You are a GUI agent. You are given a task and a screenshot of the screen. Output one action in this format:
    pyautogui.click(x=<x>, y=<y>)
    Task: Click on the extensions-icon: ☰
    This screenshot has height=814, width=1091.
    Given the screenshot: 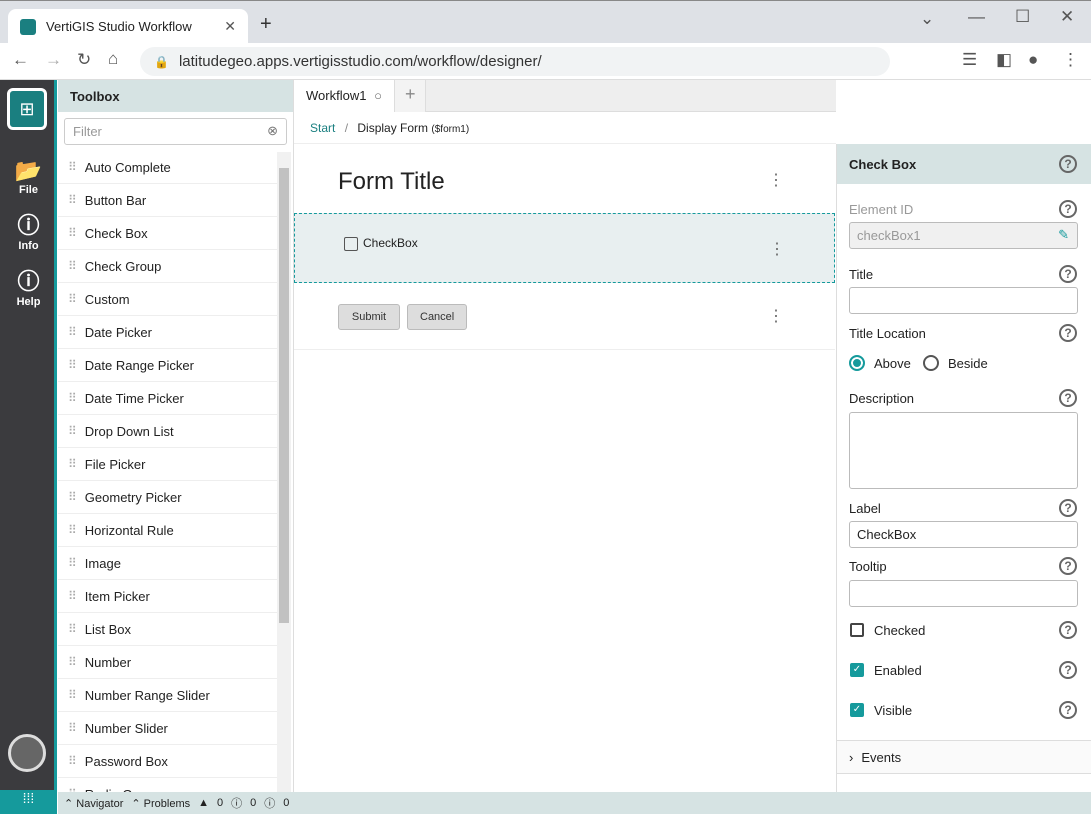 What is the action you would take?
    pyautogui.click(x=969, y=60)
    